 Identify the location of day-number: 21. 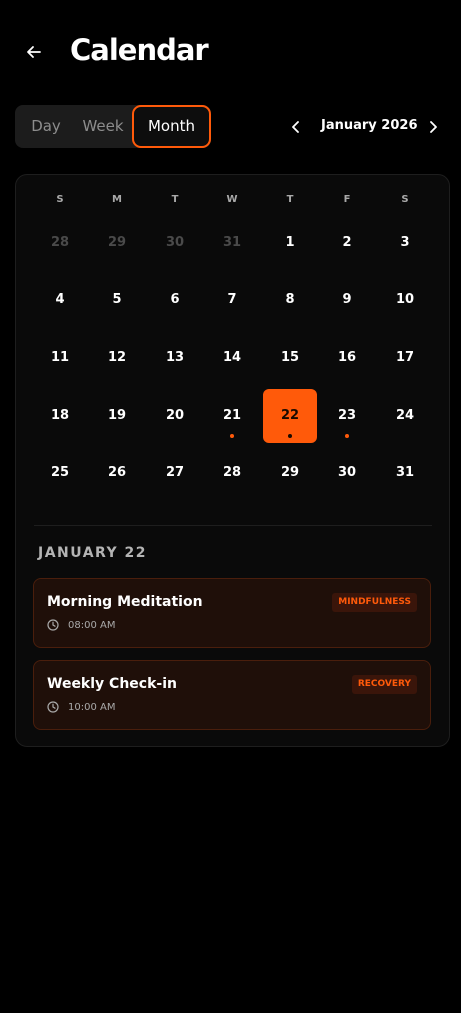
(232, 415).